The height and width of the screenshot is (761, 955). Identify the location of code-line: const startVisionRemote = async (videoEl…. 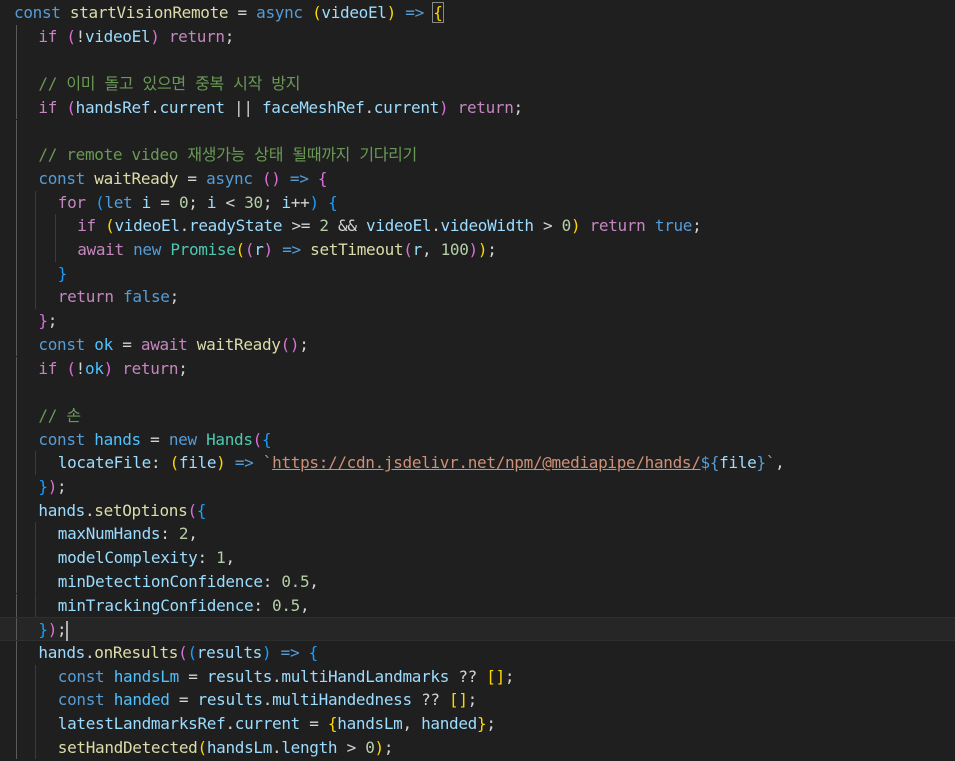
(477, 13).